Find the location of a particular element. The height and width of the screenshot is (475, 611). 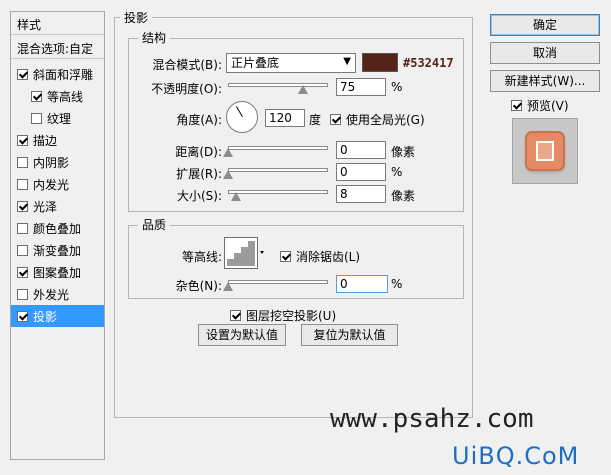

contour-picker is located at coordinates (245, 253).